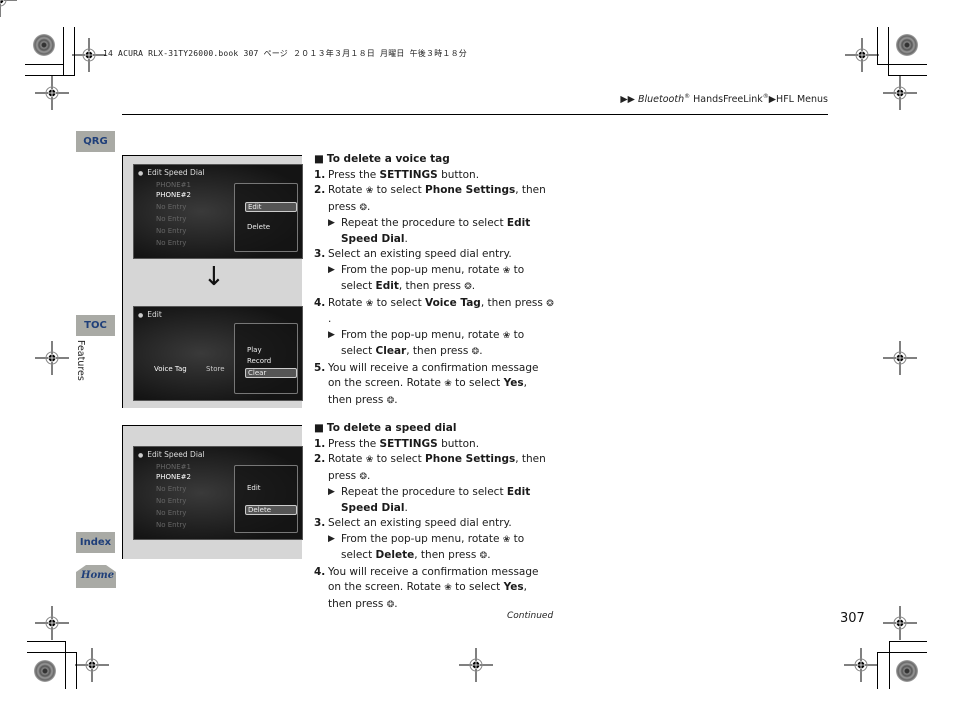 This screenshot has width=954, height=718. Describe the element at coordinates (453, 302) in the screenshot. I see `step-keyword: Voice Tag` at that location.